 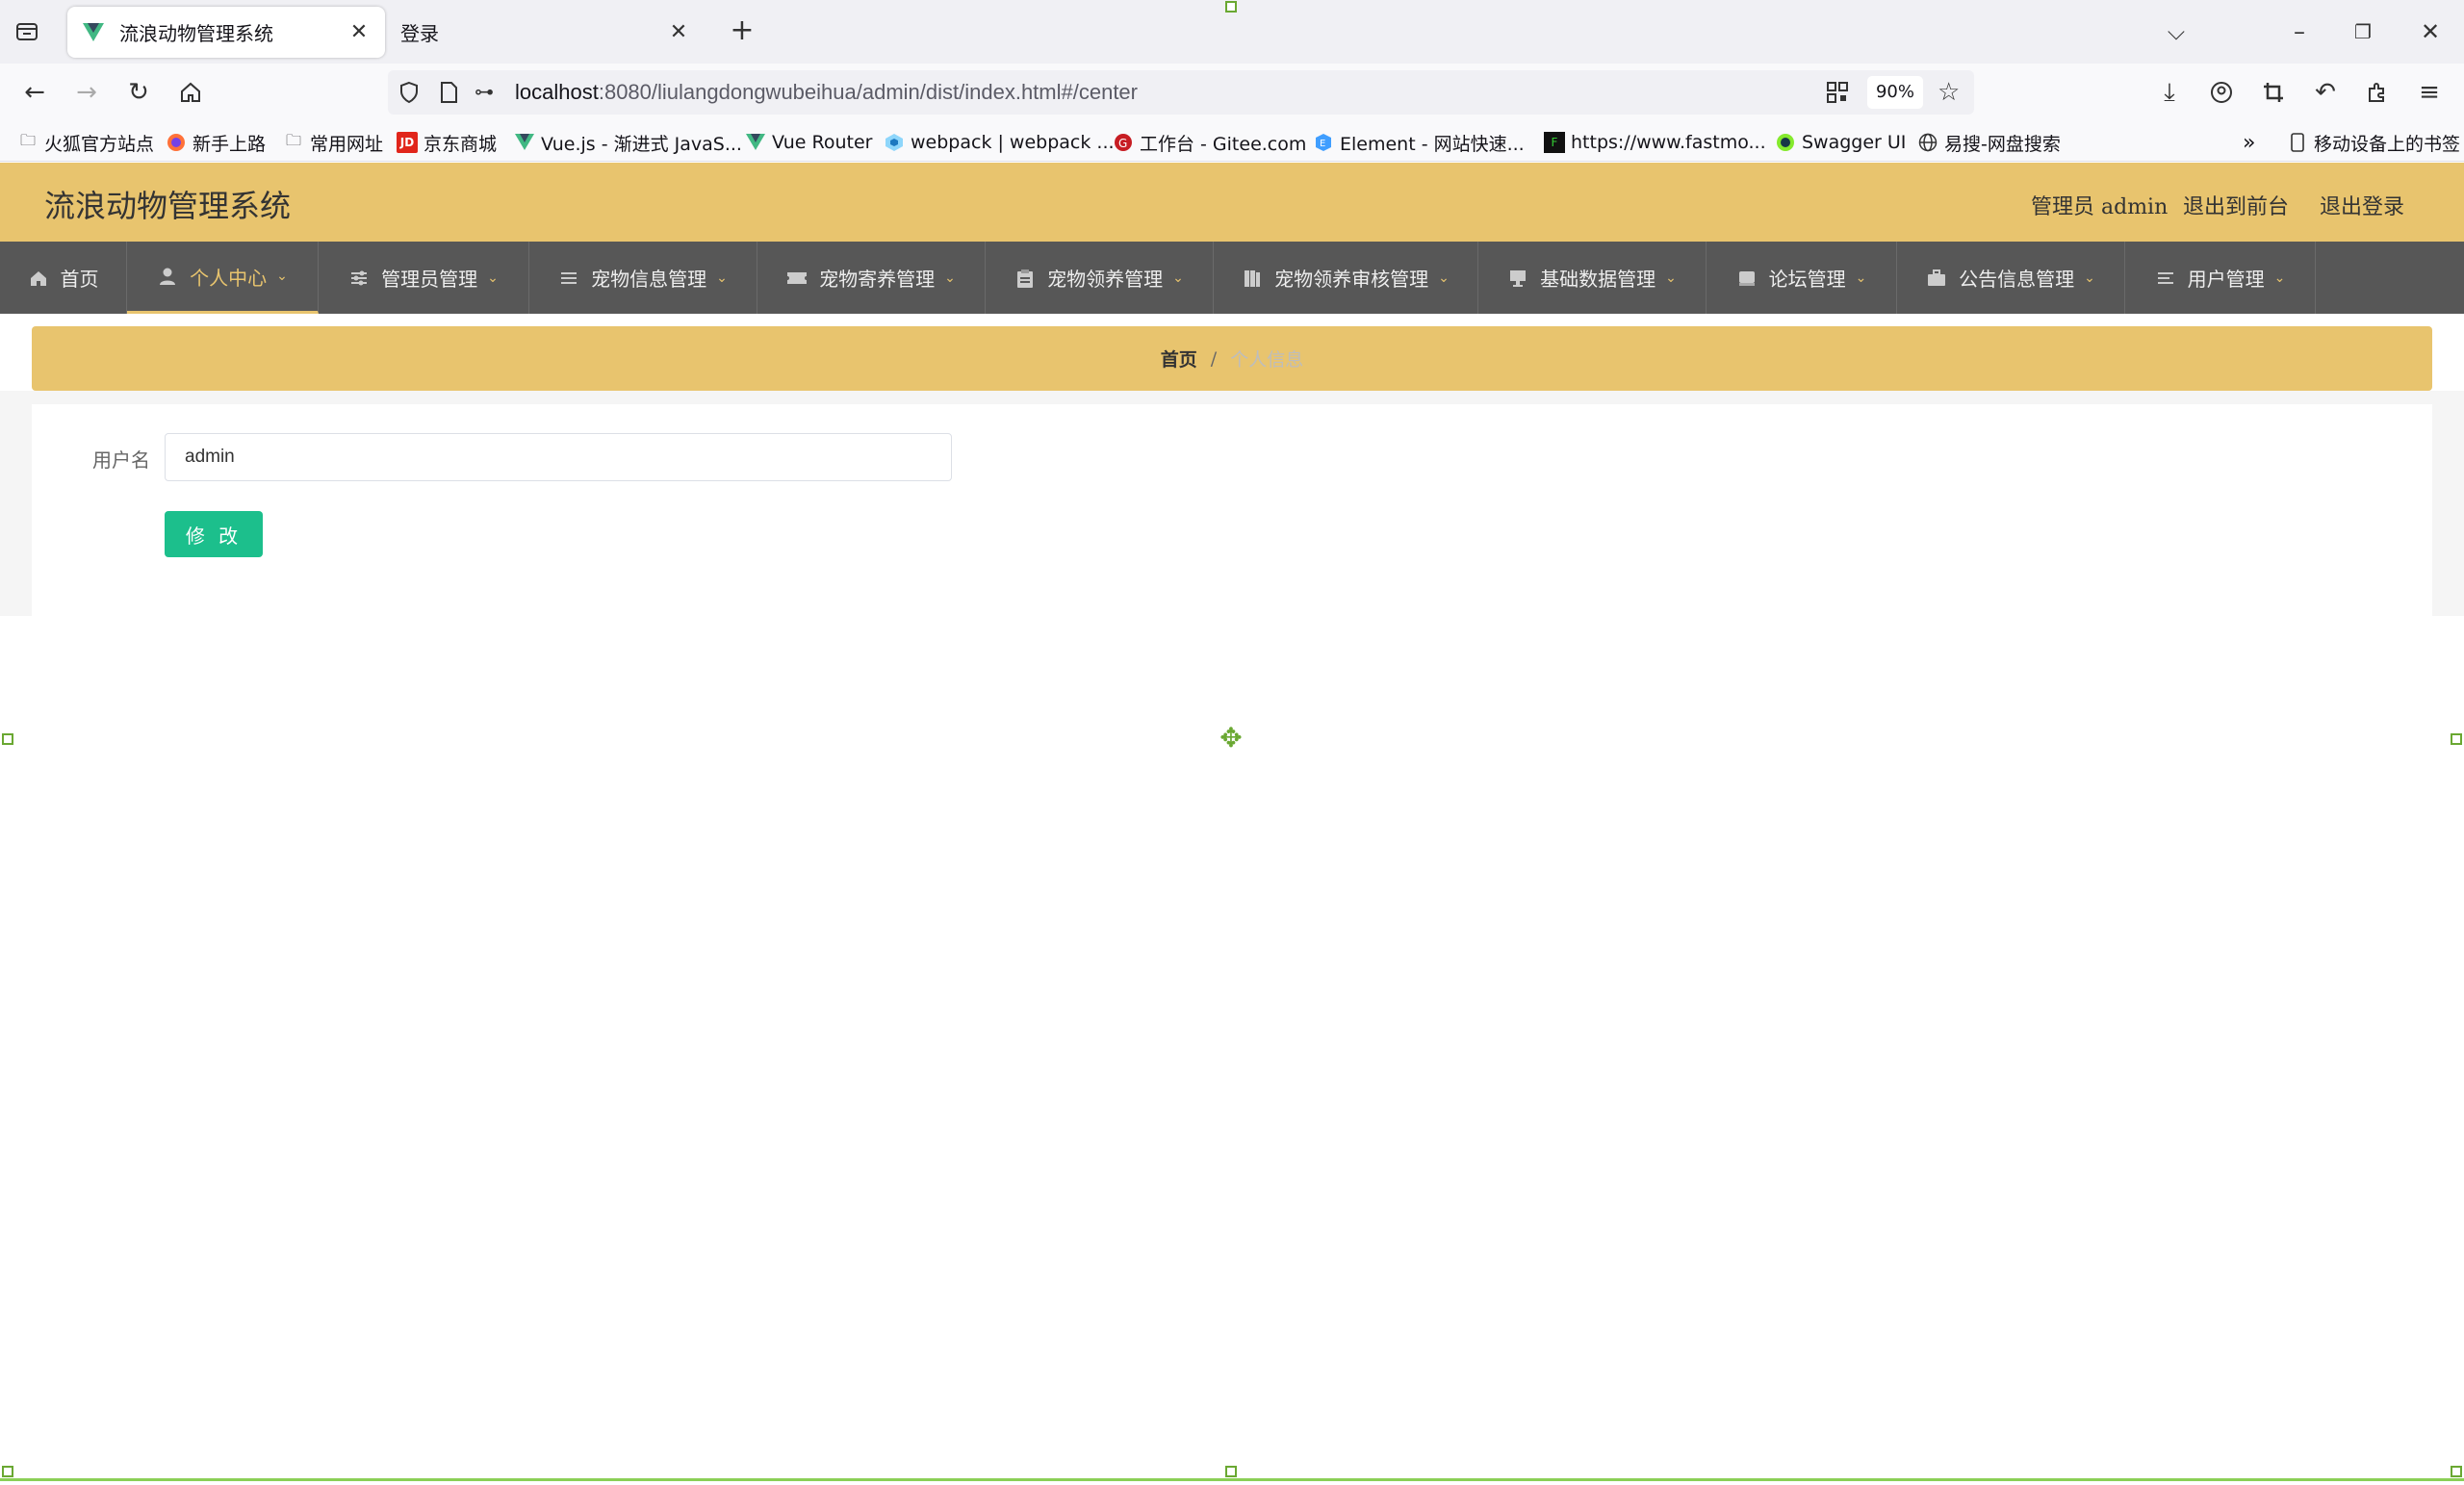 I want to click on minimize-icon: –, so click(x=2299, y=31).